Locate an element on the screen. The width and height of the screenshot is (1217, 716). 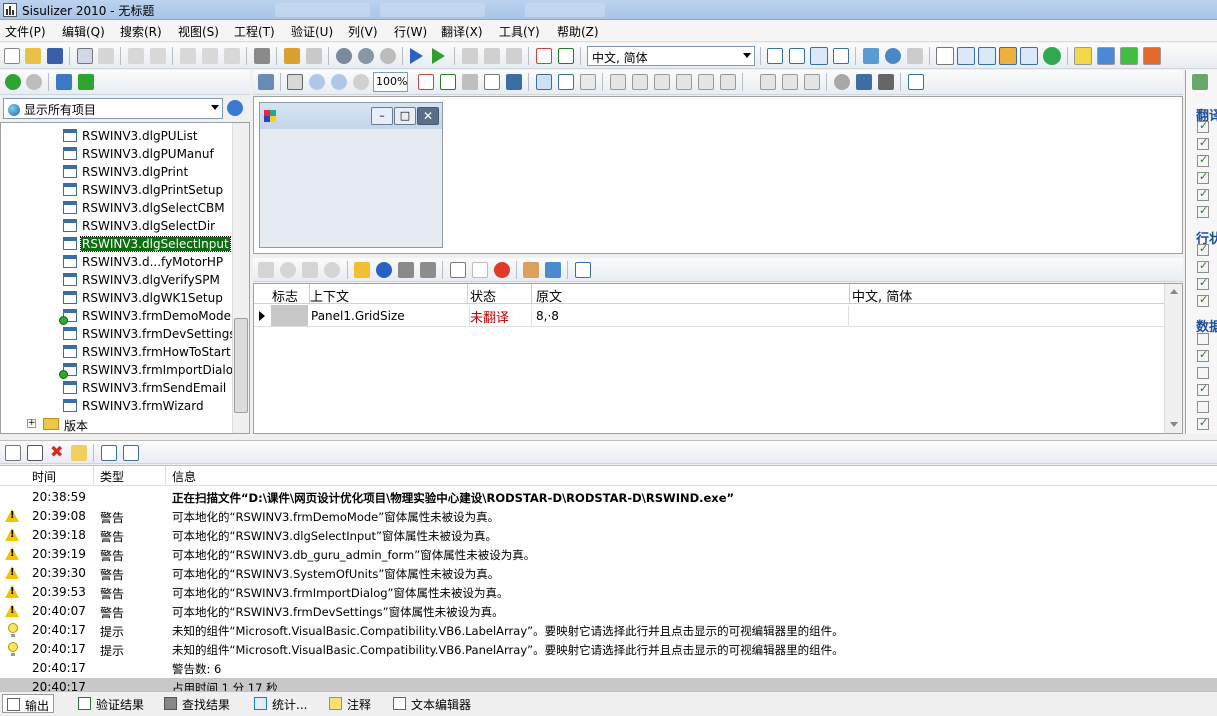
run-icon is located at coordinates (438, 56).